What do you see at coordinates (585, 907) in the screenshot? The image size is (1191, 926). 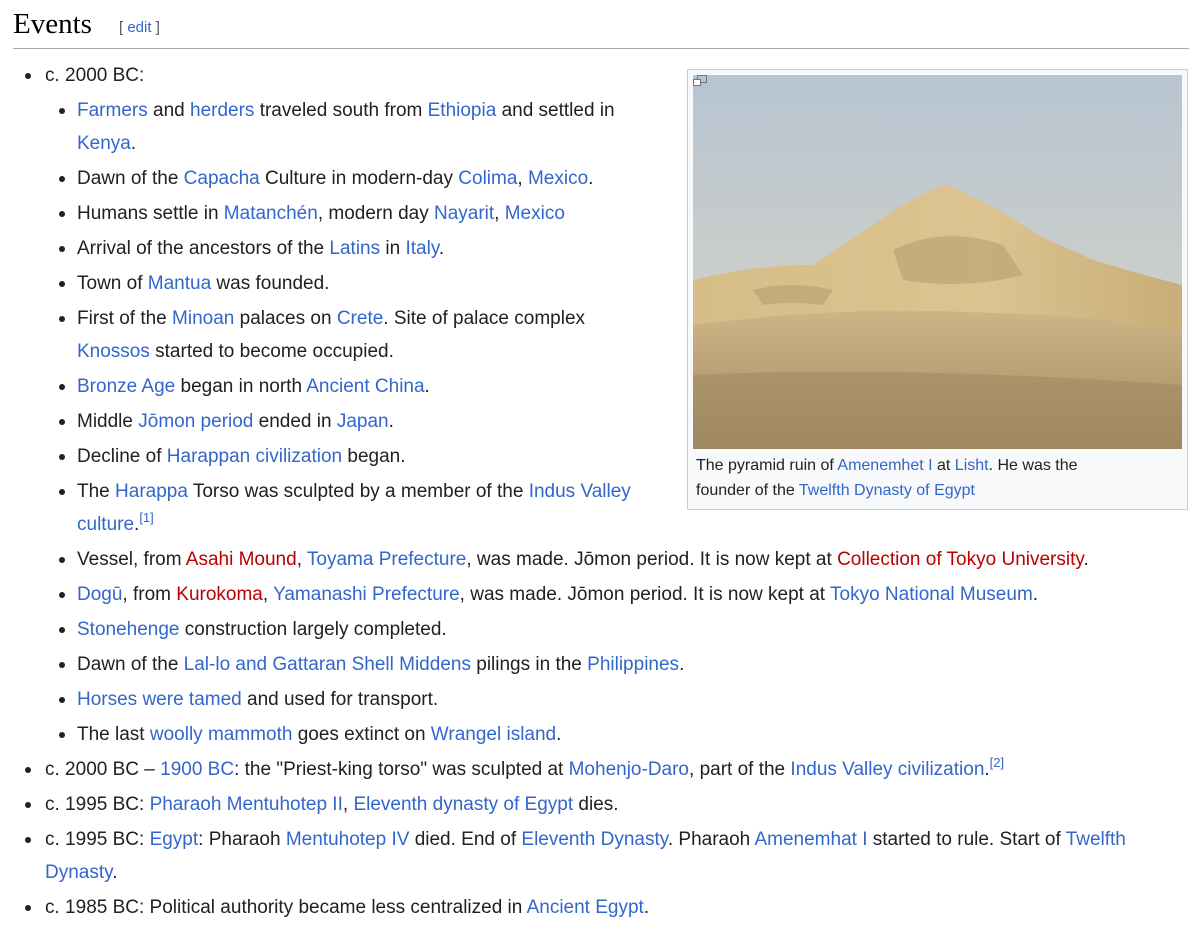 I see `article-link: Ancient Egypt` at bounding box center [585, 907].